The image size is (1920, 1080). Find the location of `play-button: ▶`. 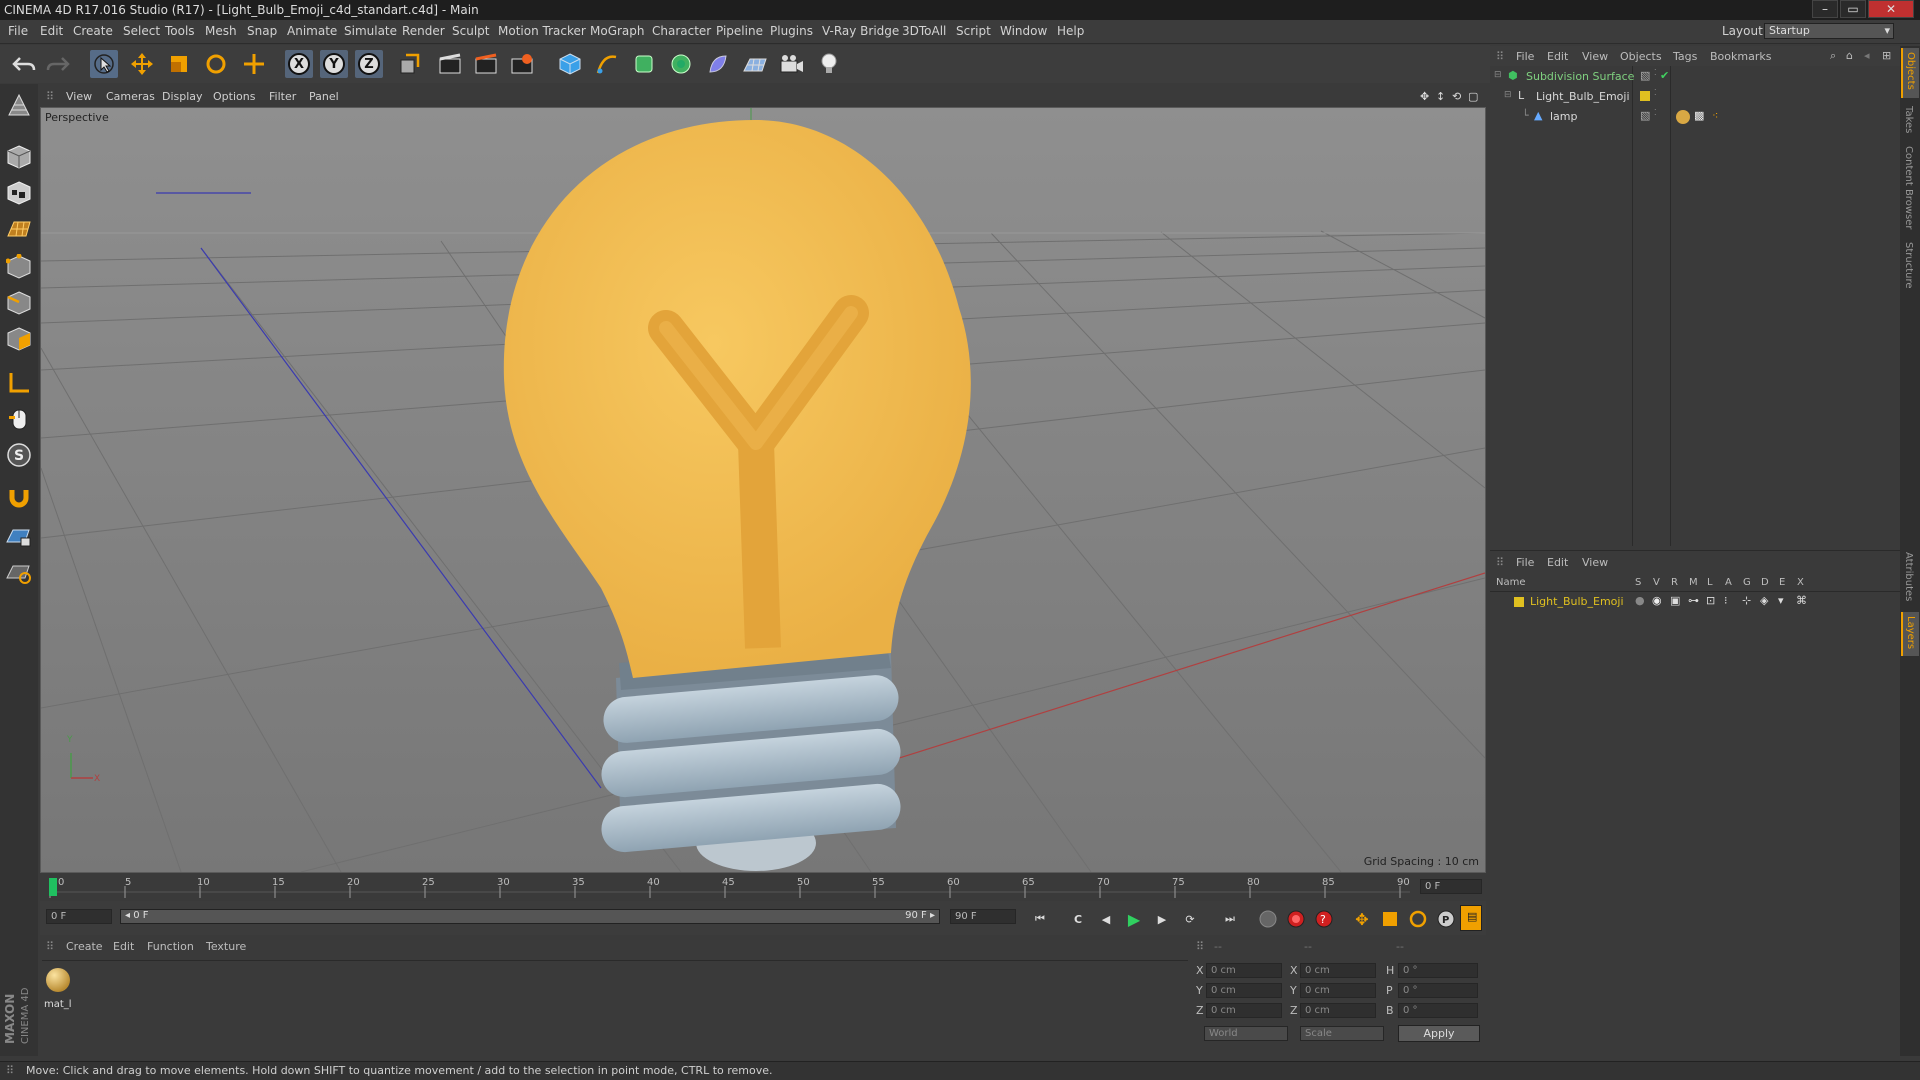

play-button: ▶ is located at coordinates (1134, 919).